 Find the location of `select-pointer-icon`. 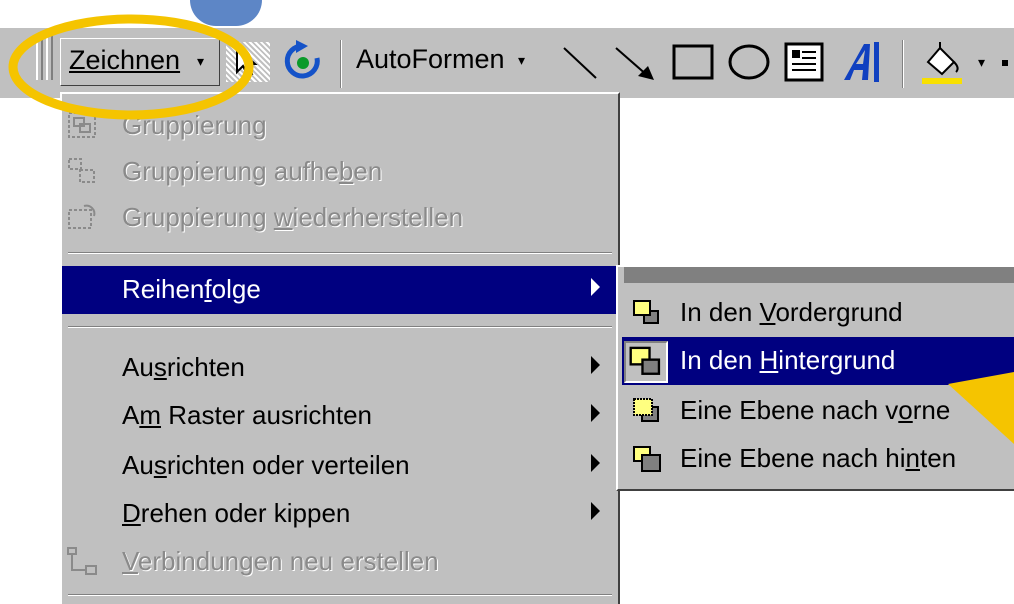

select-pointer-icon is located at coordinates (247, 62).